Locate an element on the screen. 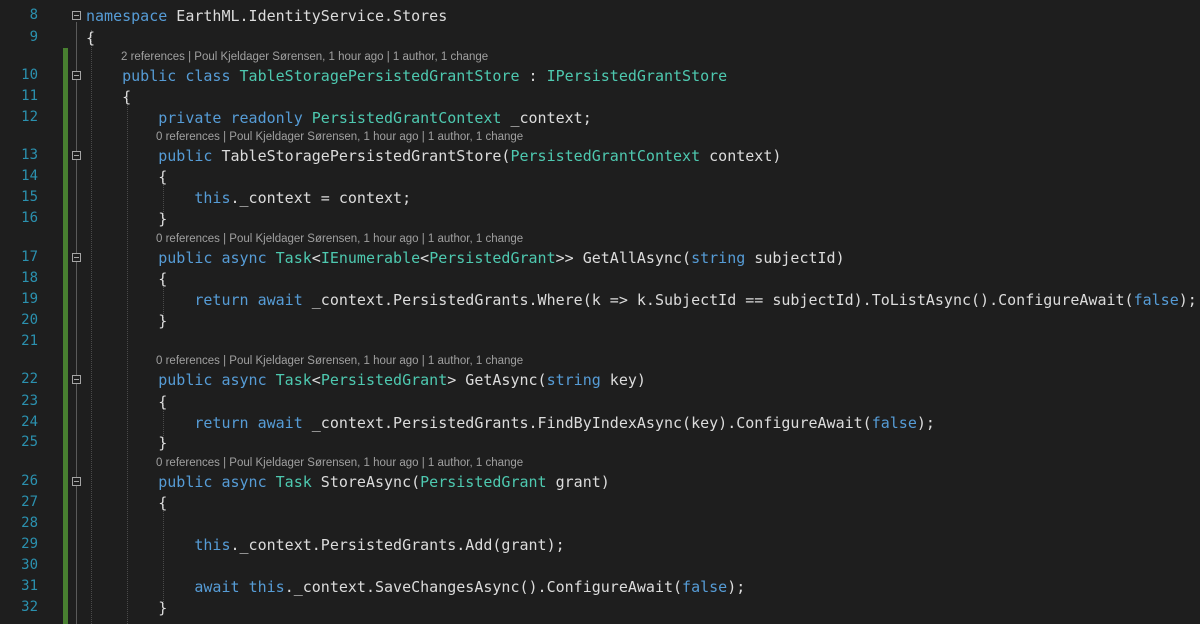  text-token: context) is located at coordinates (741, 156).